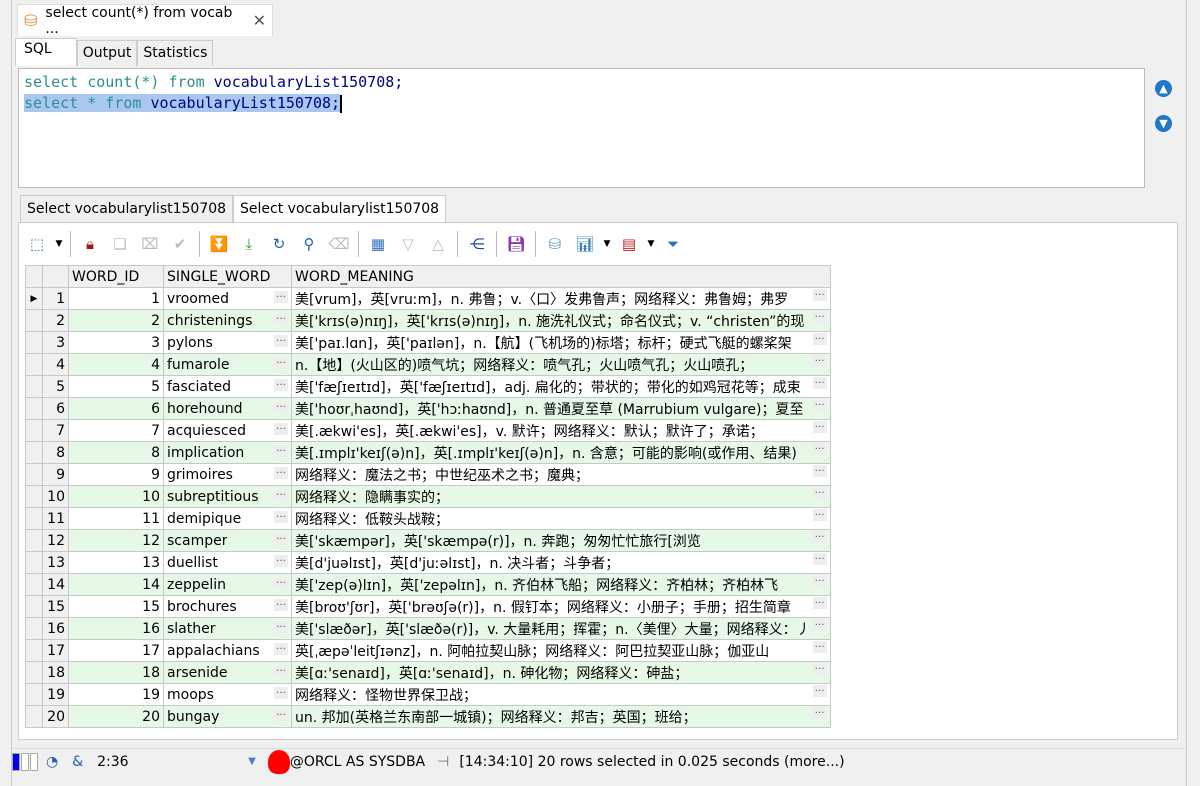 The image size is (1200, 786). Describe the element at coordinates (116, 562) in the screenshot. I see `cell-word-id: 13` at that location.